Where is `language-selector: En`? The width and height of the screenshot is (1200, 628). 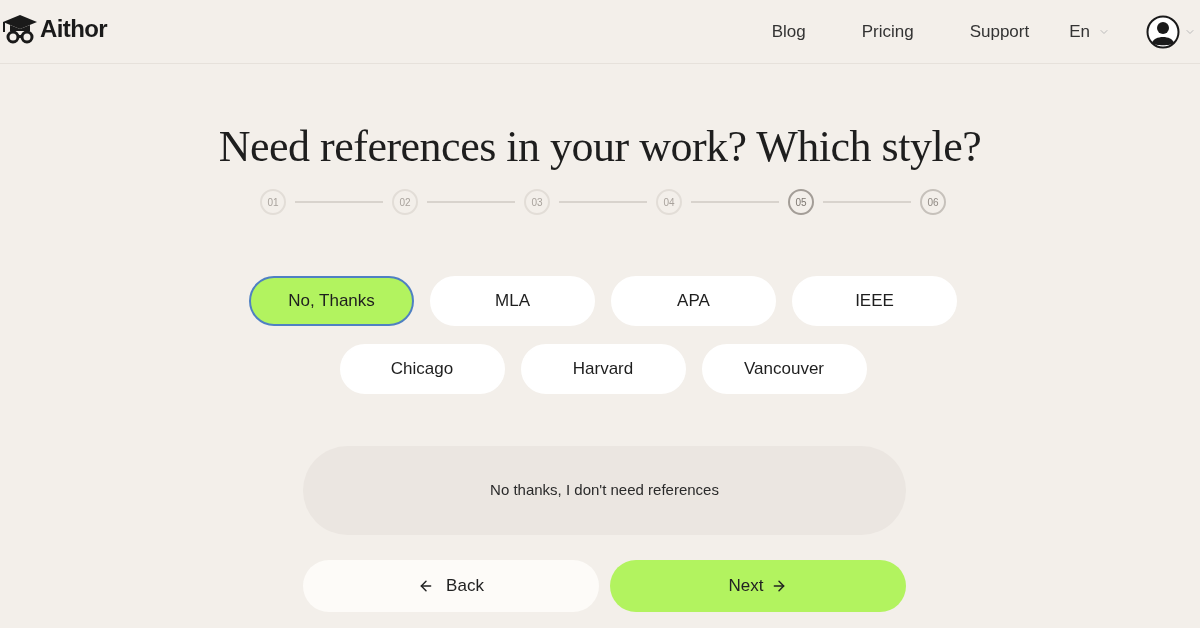
language-selector: En is located at coordinates (1089, 31).